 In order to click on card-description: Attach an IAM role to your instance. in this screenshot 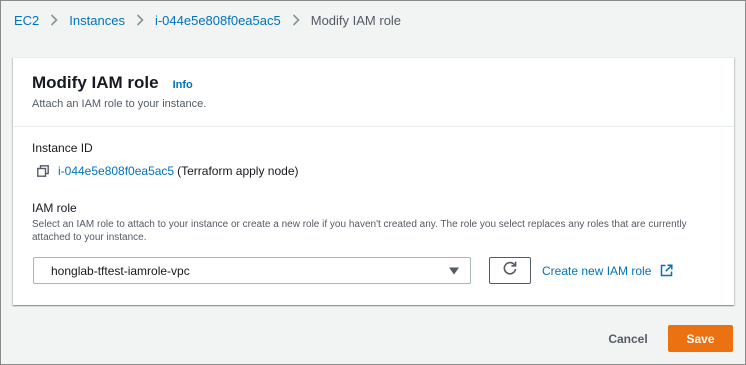, I will do `click(119, 104)`.